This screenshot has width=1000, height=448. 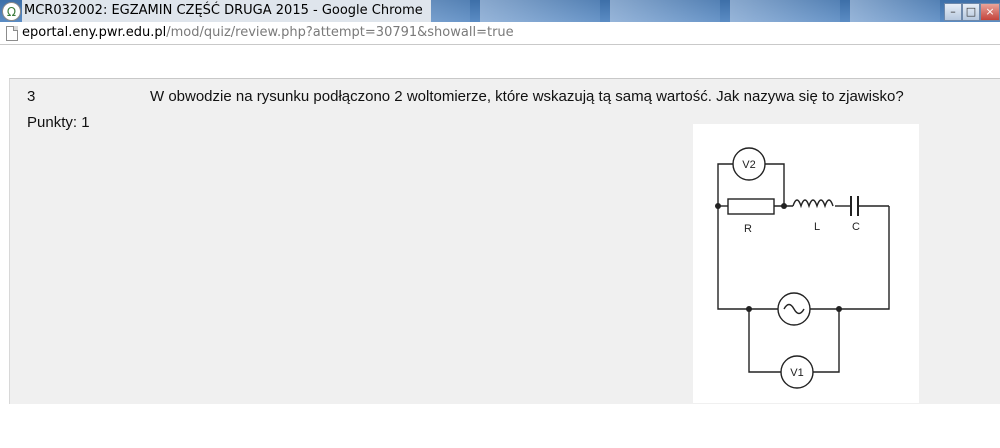 I want to click on close-button: ×, so click(x=990, y=12).